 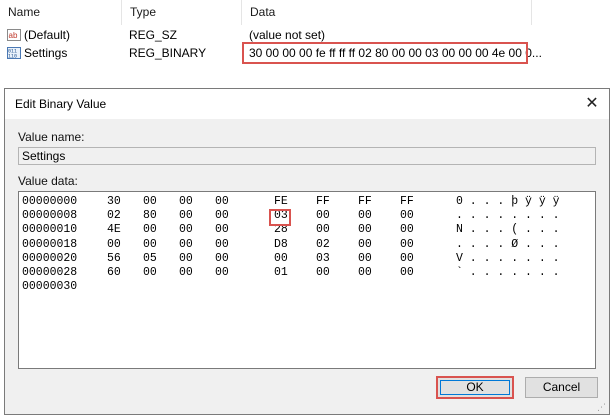 I want to click on hex-byte: D8, so click(x=281, y=245).